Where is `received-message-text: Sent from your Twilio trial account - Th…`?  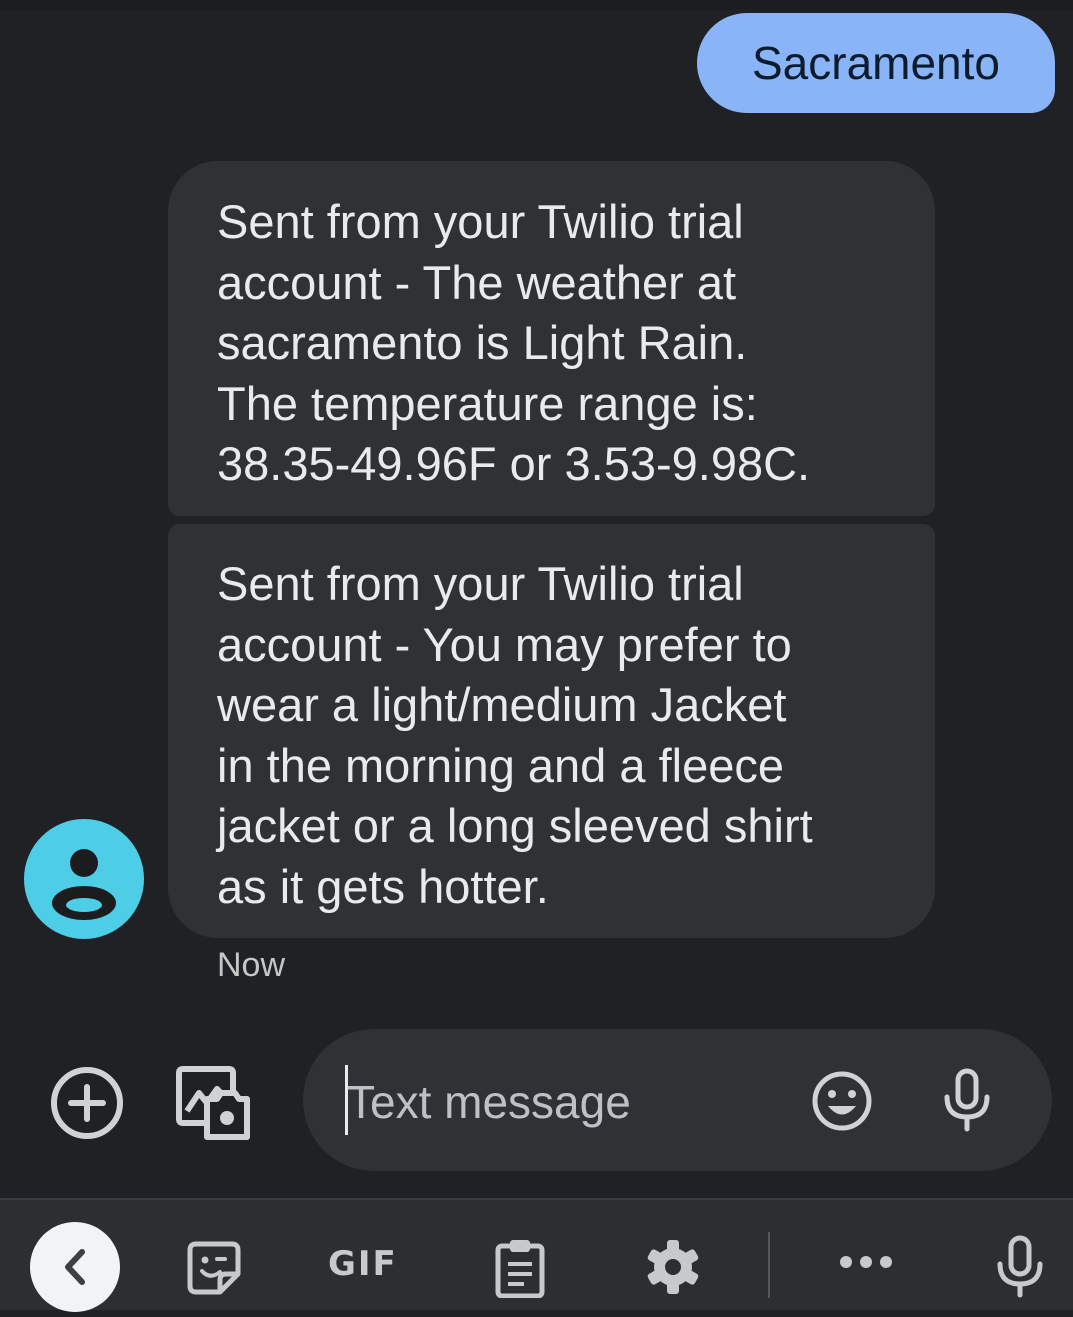 received-message-text: Sent from your Twilio trial account - Th… is located at coordinates (514, 342).